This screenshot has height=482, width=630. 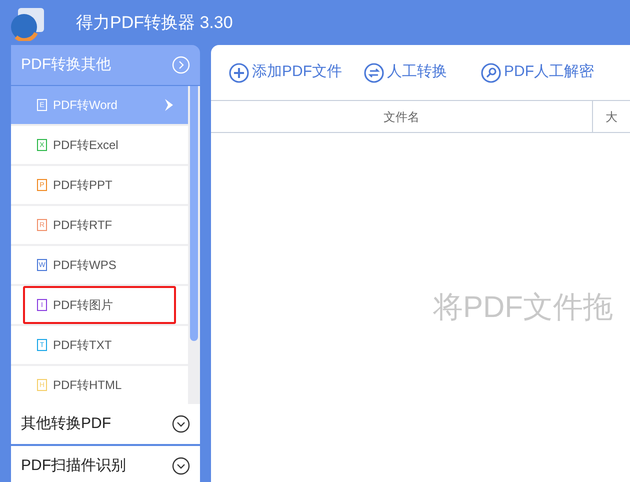 I want to click on swap-icon, so click(x=374, y=72).